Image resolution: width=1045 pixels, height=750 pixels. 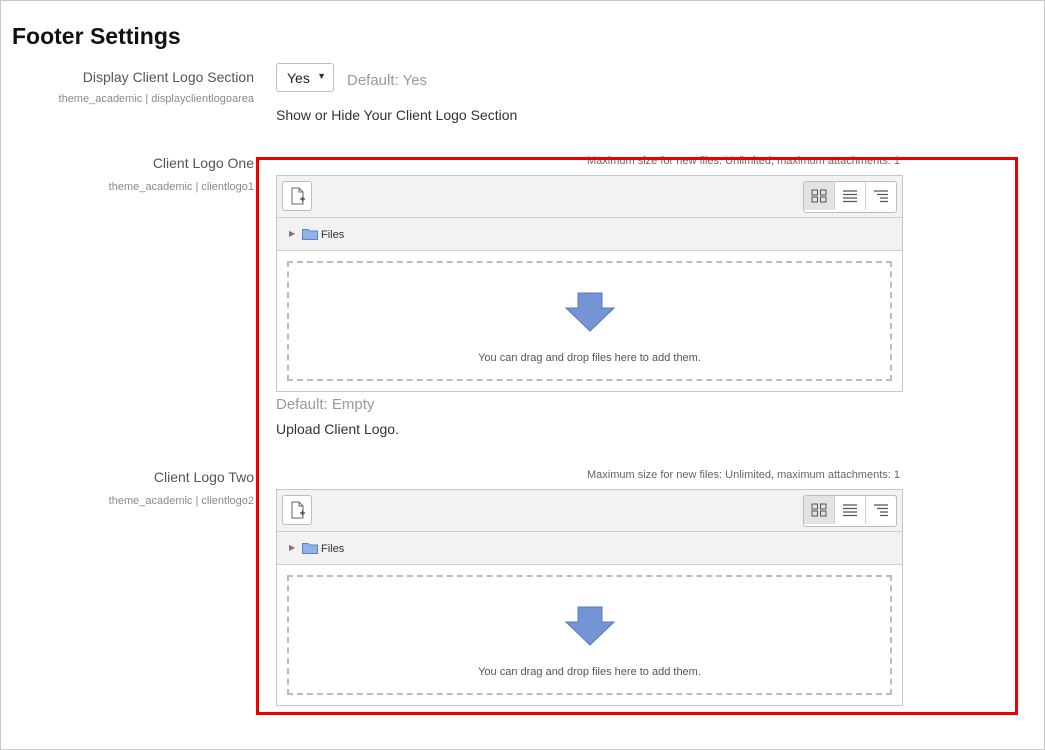 What do you see at coordinates (168, 77) in the screenshot?
I see `setting-label: Display Client Logo Section` at bounding box center [168, 77].